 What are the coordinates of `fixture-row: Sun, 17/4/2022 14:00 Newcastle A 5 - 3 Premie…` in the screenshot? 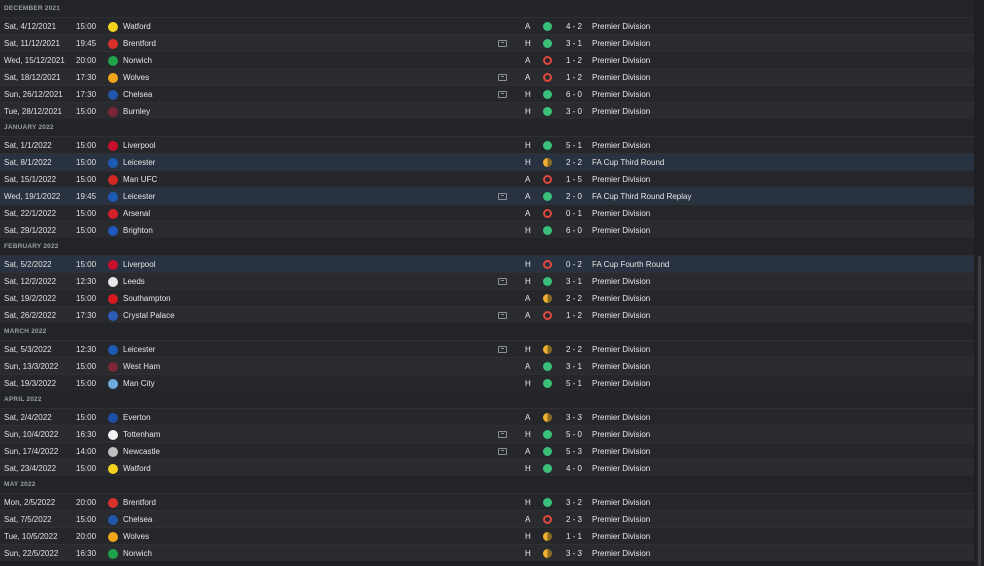 It's located at (487, 450).